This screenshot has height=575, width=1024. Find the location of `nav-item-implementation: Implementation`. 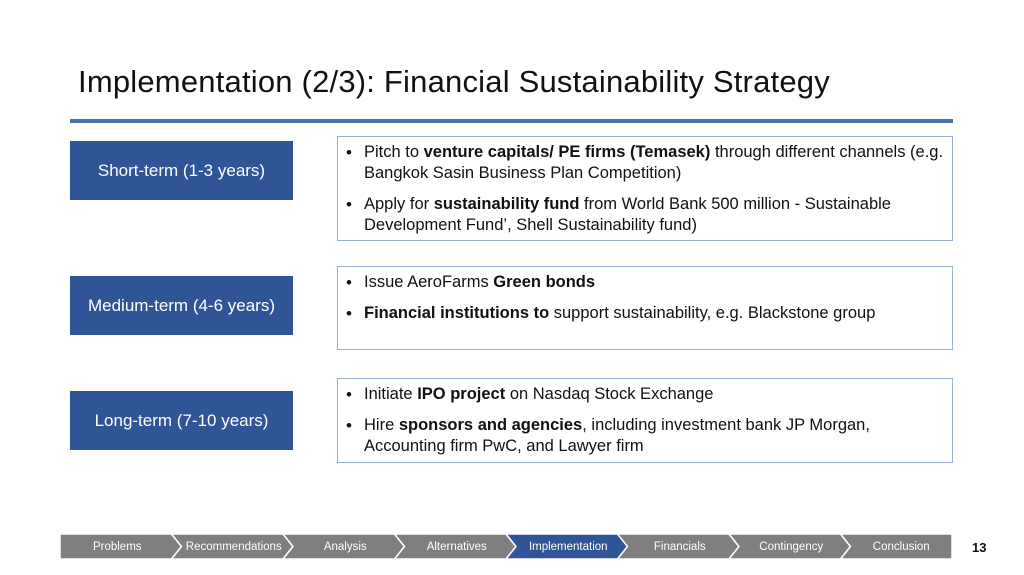

nav-item-implementation: Implementation is located at coordinates (568, 546).